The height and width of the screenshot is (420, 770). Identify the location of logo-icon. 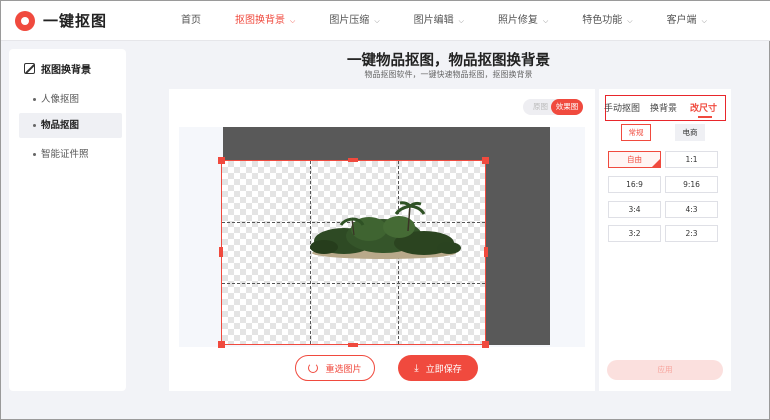
(25, 20).